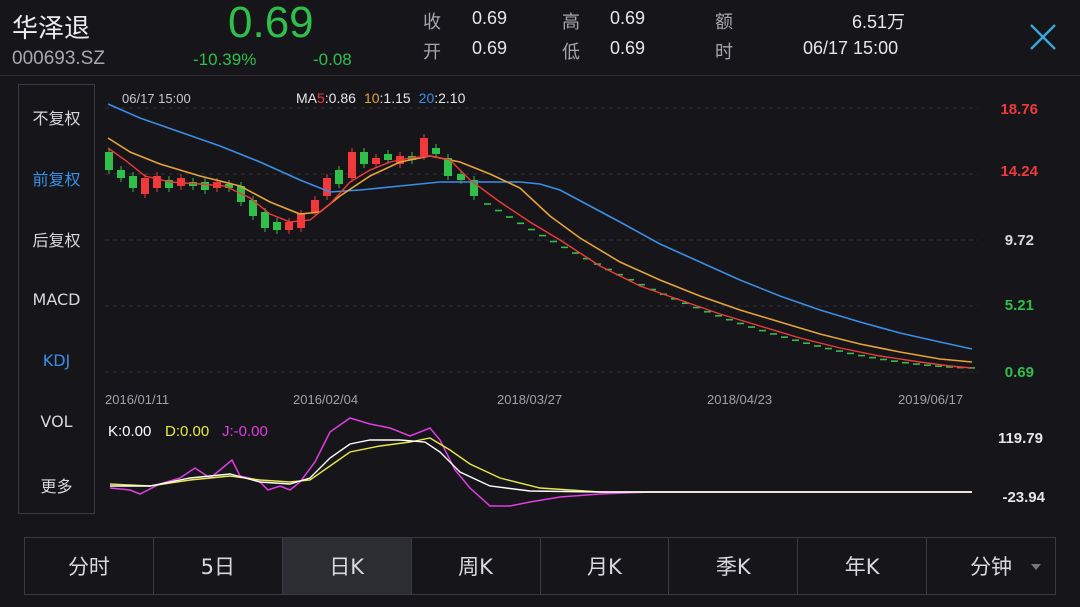  What do you see at coordinates (1019, 305) in the screenshot?
I see `y-tick-lower: 5.21` at bounding box center [1019, 305].